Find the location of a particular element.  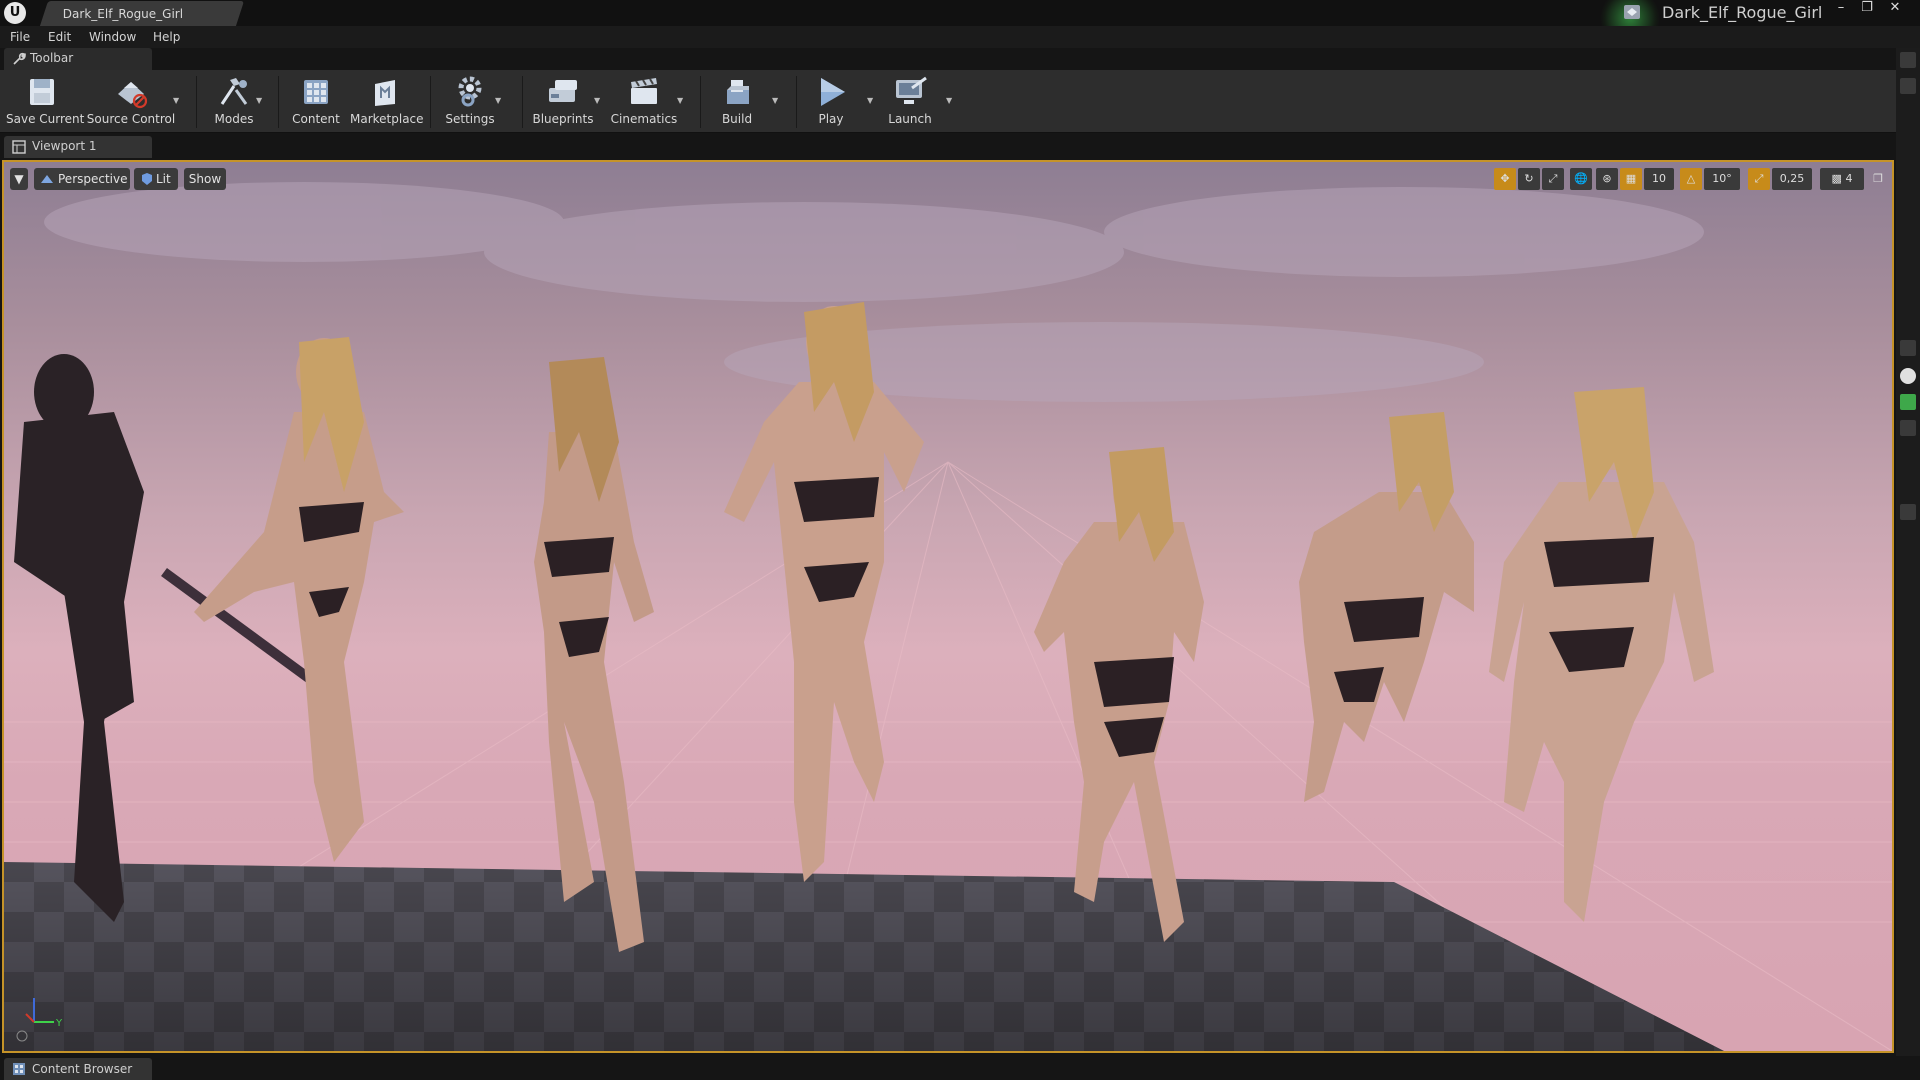

modes-button: Modes is located at coordinates (234, 101).